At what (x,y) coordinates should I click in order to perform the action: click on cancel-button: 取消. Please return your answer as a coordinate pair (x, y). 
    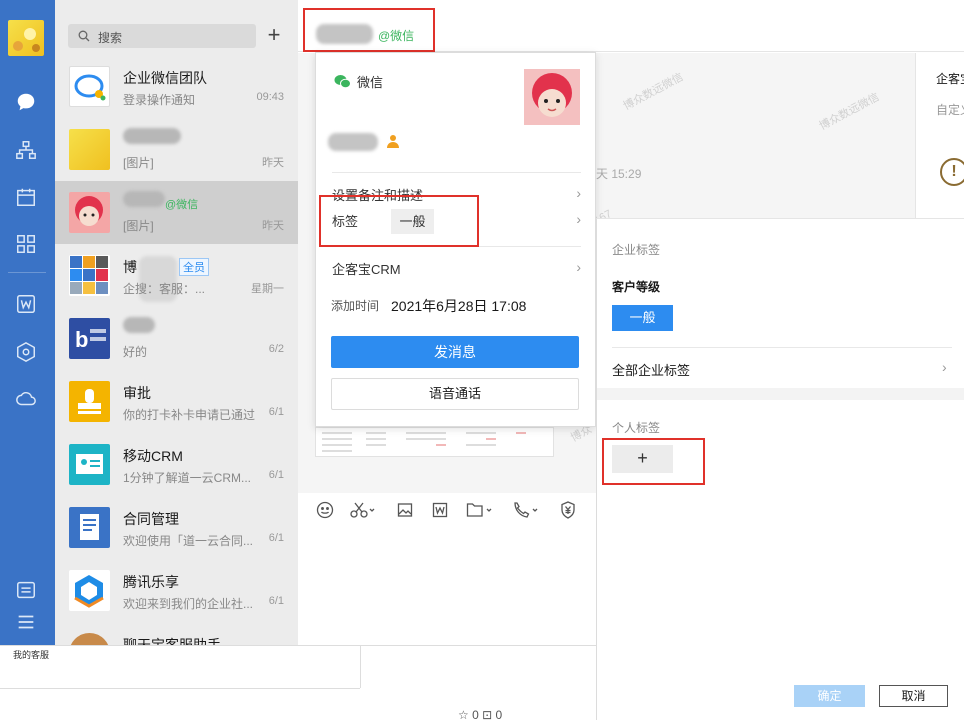
    Looking at the image, I should click on (913, 696).